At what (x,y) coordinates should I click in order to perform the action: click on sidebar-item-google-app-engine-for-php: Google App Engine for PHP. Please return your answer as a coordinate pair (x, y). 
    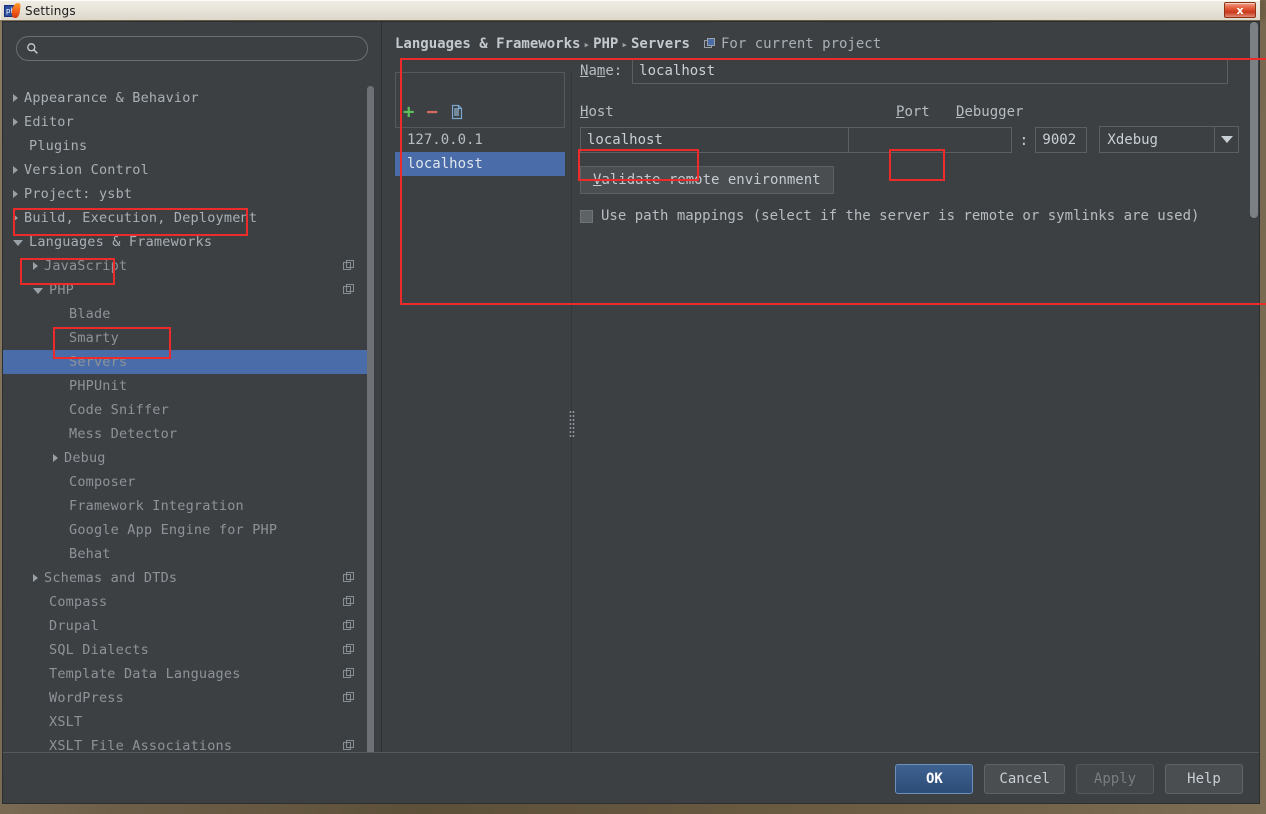
    Looking at the image, I should click on (186, 530).